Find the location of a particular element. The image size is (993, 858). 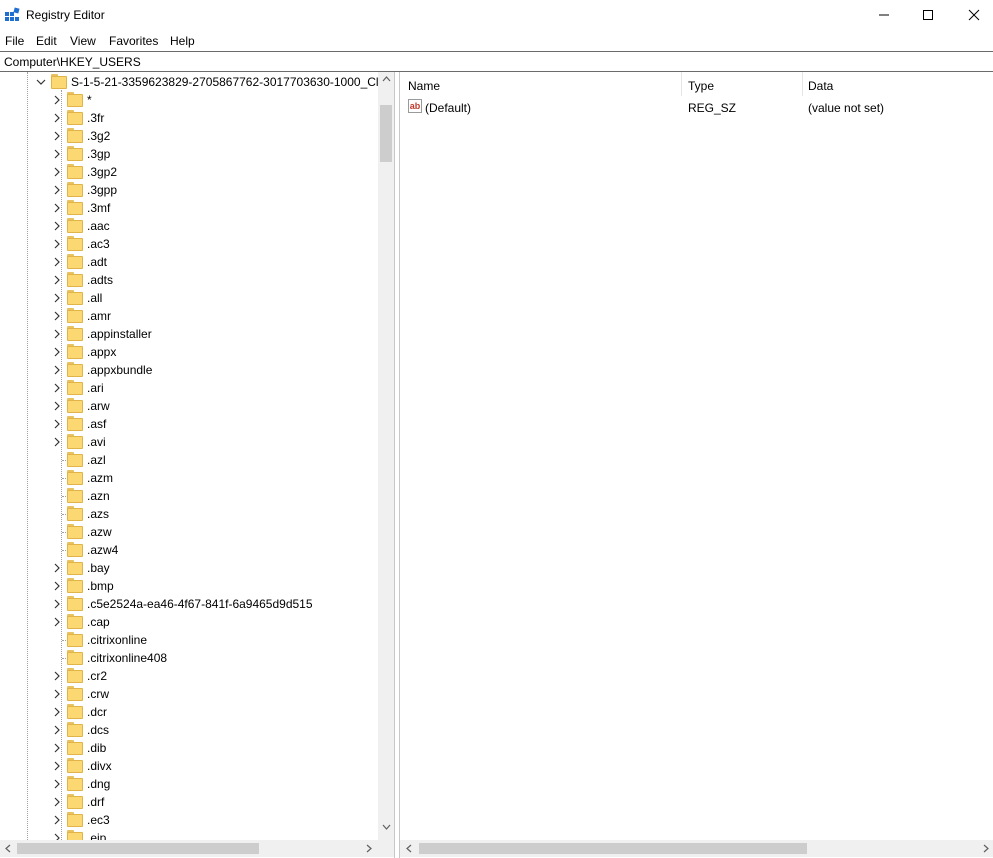

list-horizontal-scrollbar is located at coordinates (696, 848).